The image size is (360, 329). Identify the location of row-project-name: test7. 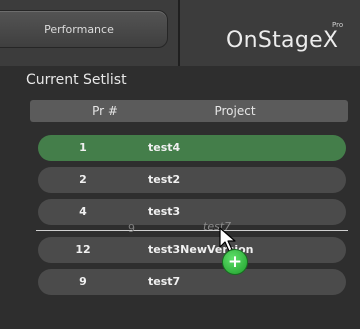
(164, 281).